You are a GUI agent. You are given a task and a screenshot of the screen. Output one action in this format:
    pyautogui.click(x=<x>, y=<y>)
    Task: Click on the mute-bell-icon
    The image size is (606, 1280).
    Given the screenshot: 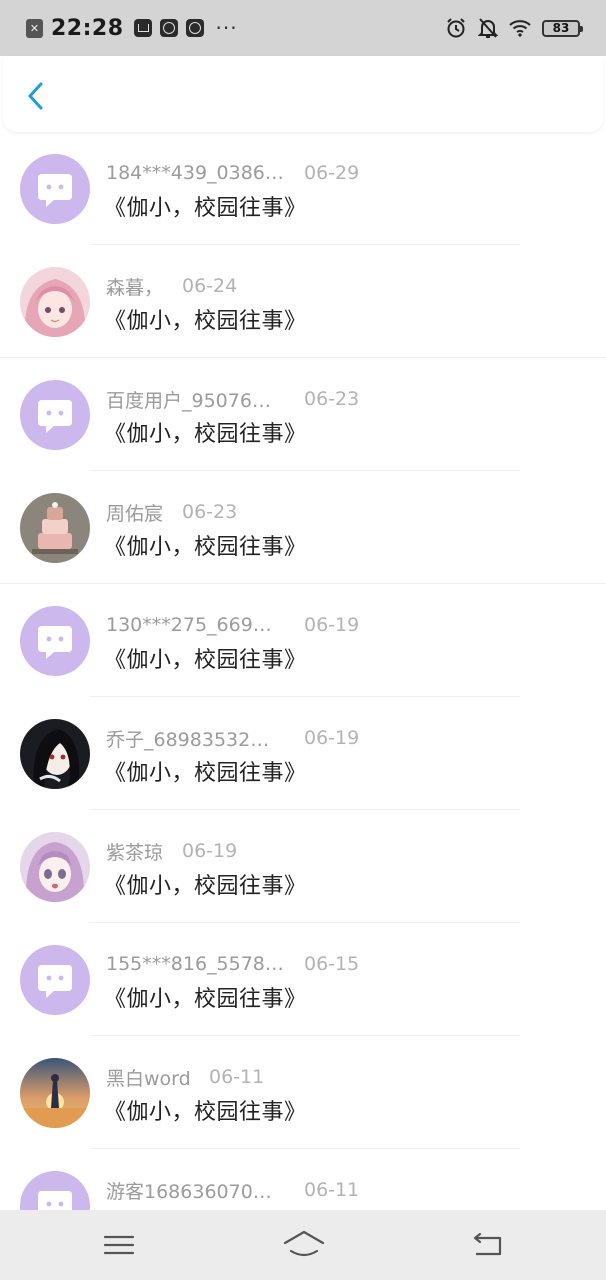 What is the action you would take?
    pyautogui.click(x=488, y=28)
    